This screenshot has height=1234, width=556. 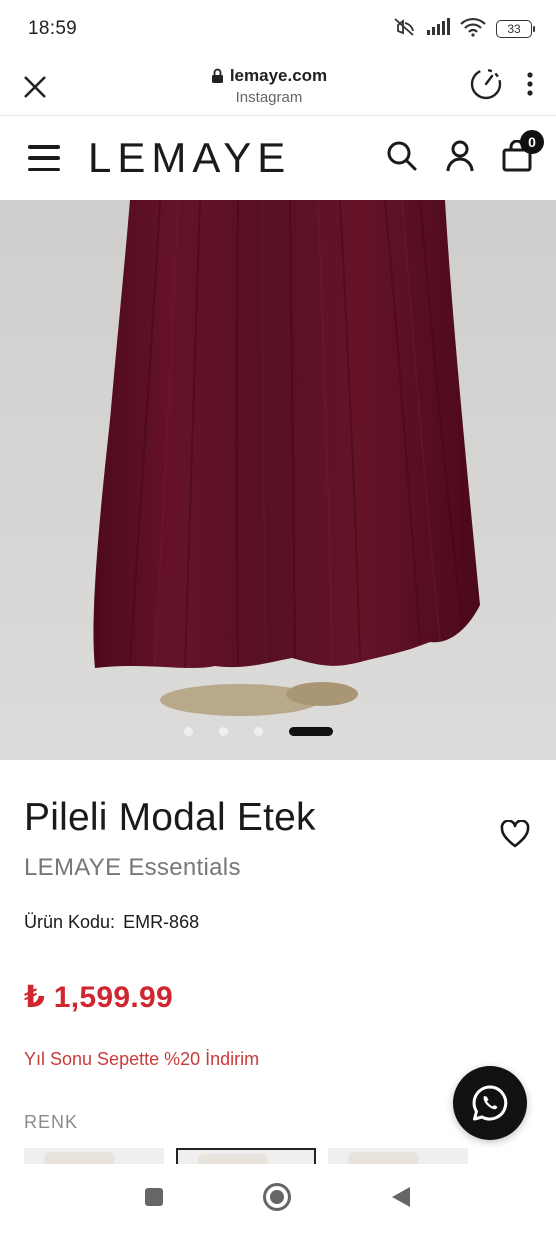 I want to click on search-button, so click(x=402, y=158).